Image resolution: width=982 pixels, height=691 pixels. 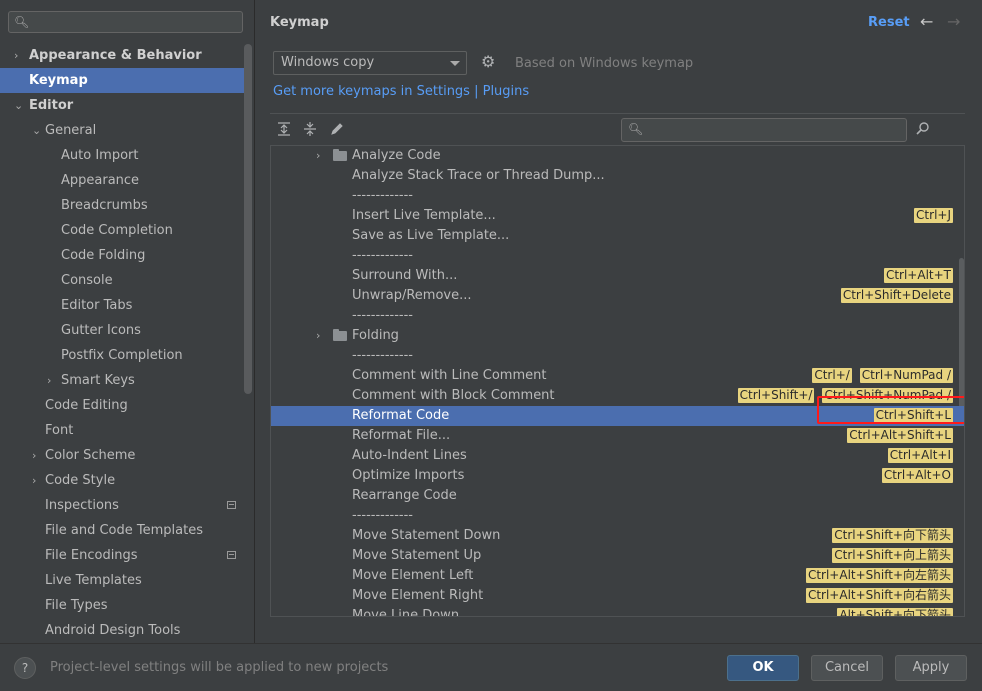 I want to click on sidebar-item: Live Templates, so click(x=126, y=580).